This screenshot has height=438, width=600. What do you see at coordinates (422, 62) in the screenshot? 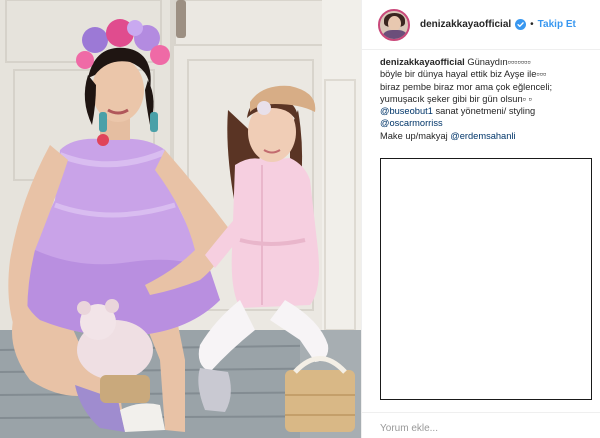
I see `caption-username: denizakkayaofficial` at bounding box center [422, 62].